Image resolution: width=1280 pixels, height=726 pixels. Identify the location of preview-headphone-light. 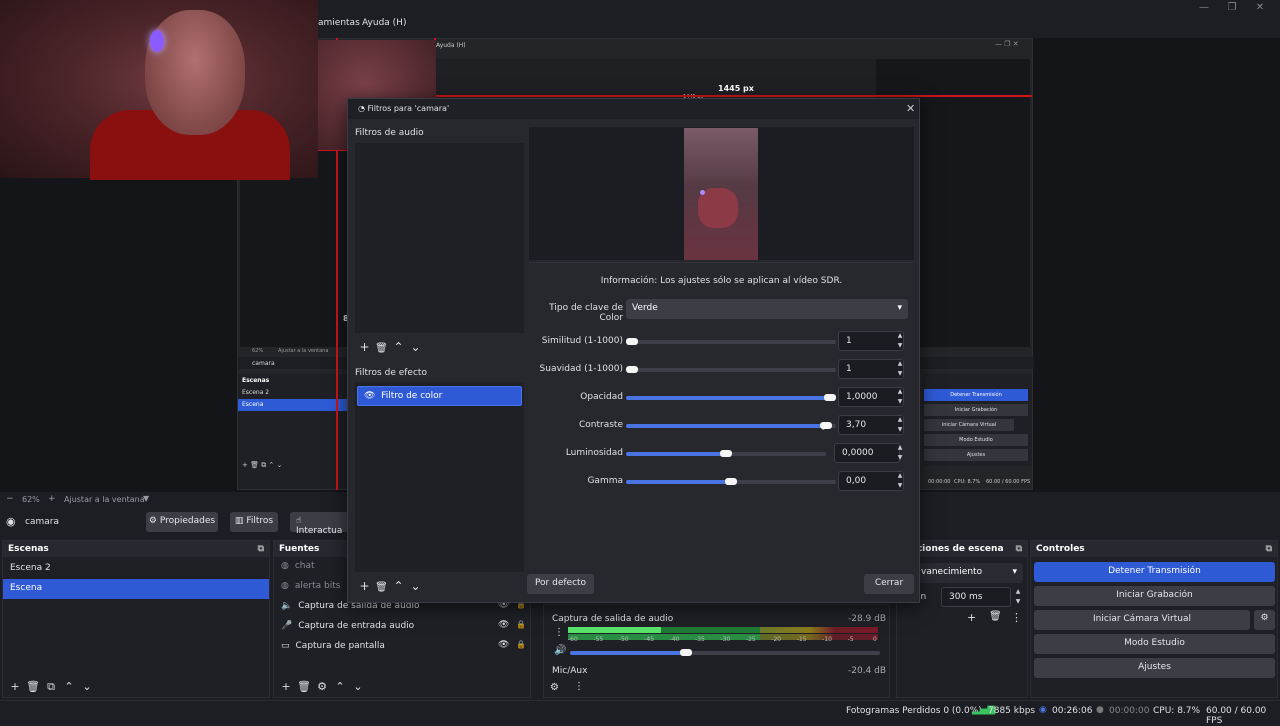
(702, 192).